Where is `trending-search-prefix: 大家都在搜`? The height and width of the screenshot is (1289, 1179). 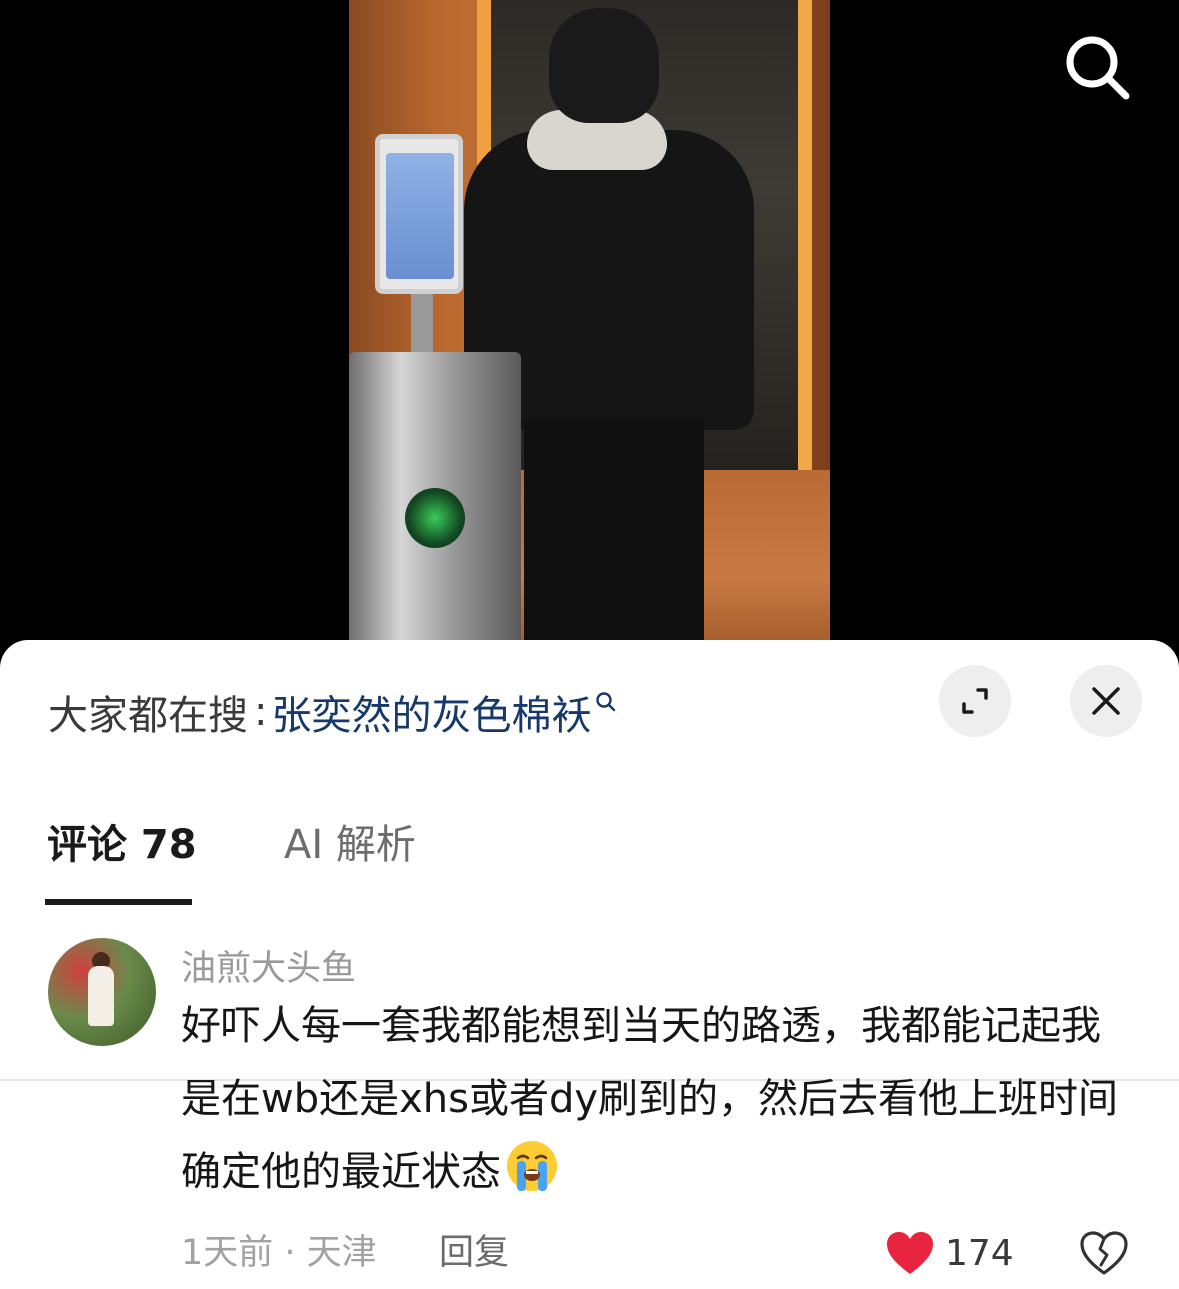 trending-search-prefix: 大家都在搜 is located at coordinates (148, 716).